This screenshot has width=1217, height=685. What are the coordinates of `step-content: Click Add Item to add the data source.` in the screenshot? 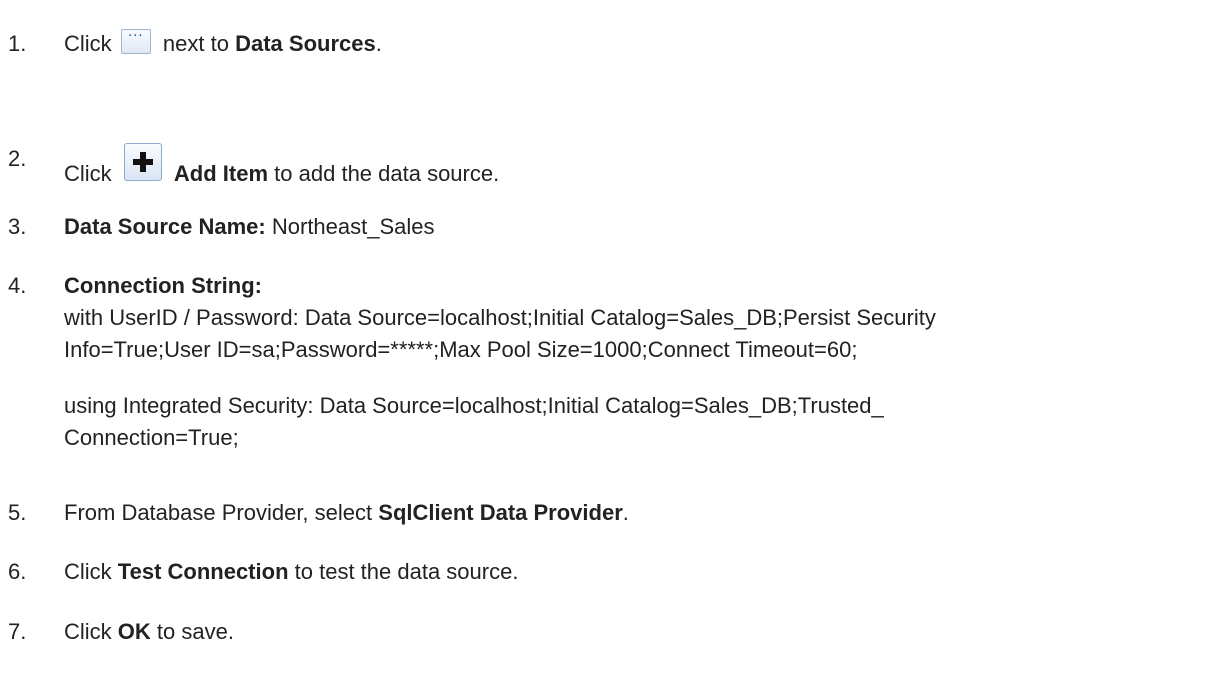 It's located at (281, 166).